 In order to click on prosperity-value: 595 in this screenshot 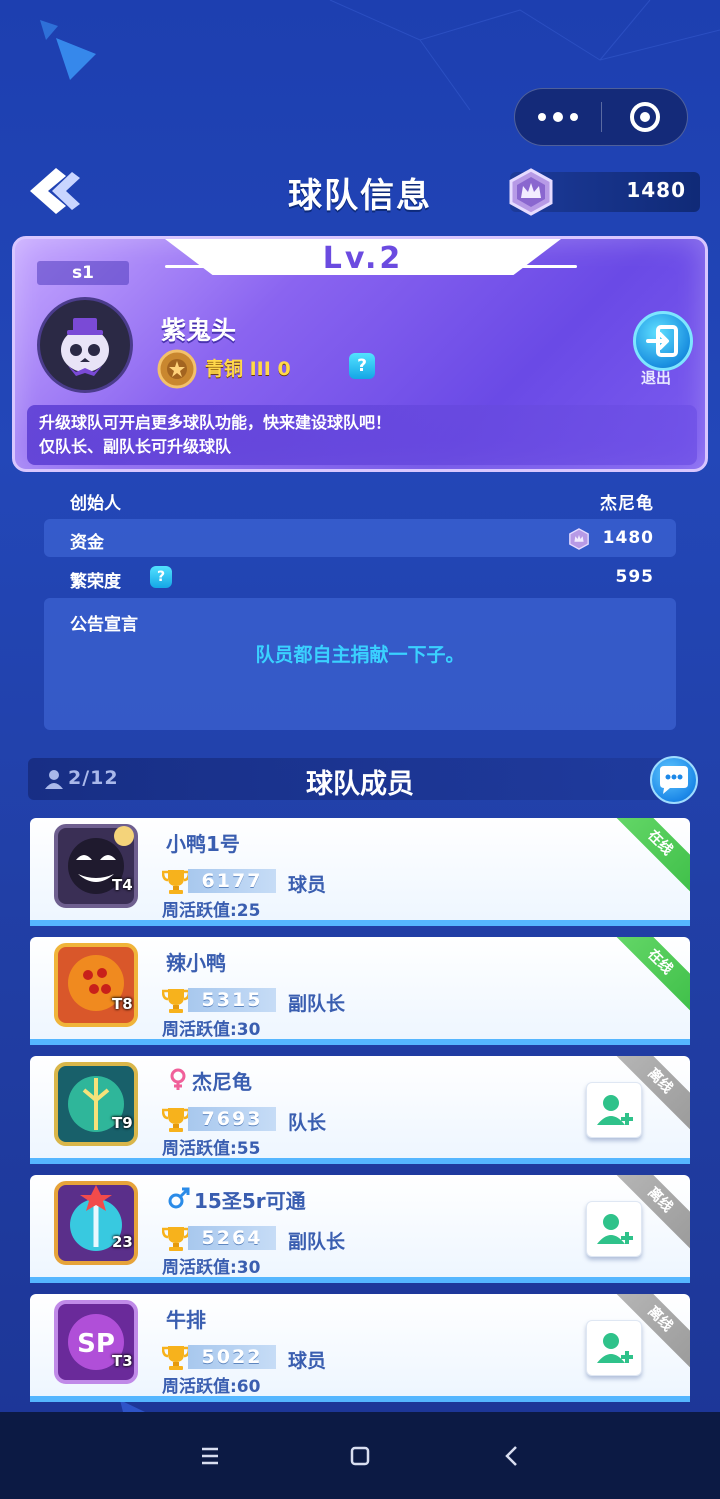, I will do `click(634, 577)`.